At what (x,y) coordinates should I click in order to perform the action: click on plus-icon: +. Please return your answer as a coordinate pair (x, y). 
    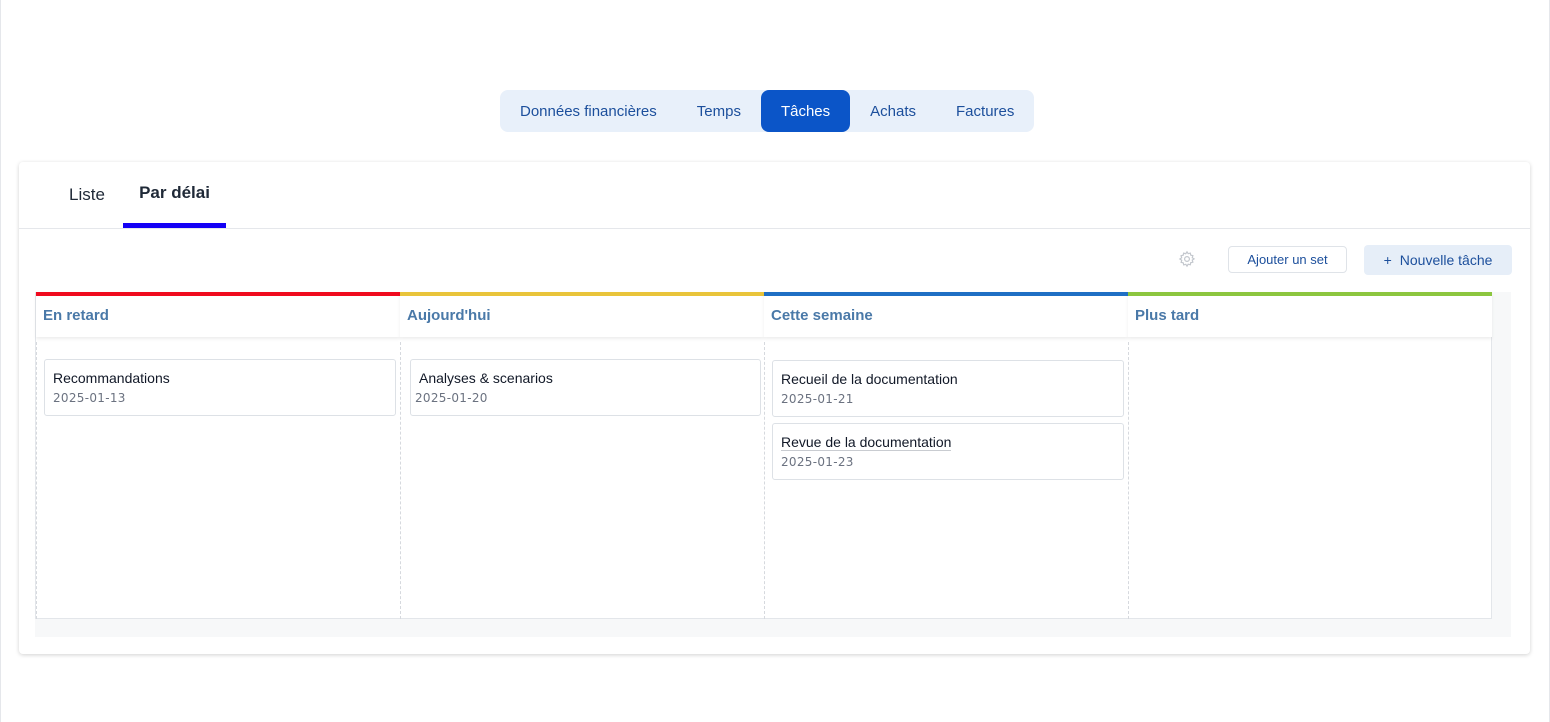
    Looking at the image, I should click on (1387, 260).